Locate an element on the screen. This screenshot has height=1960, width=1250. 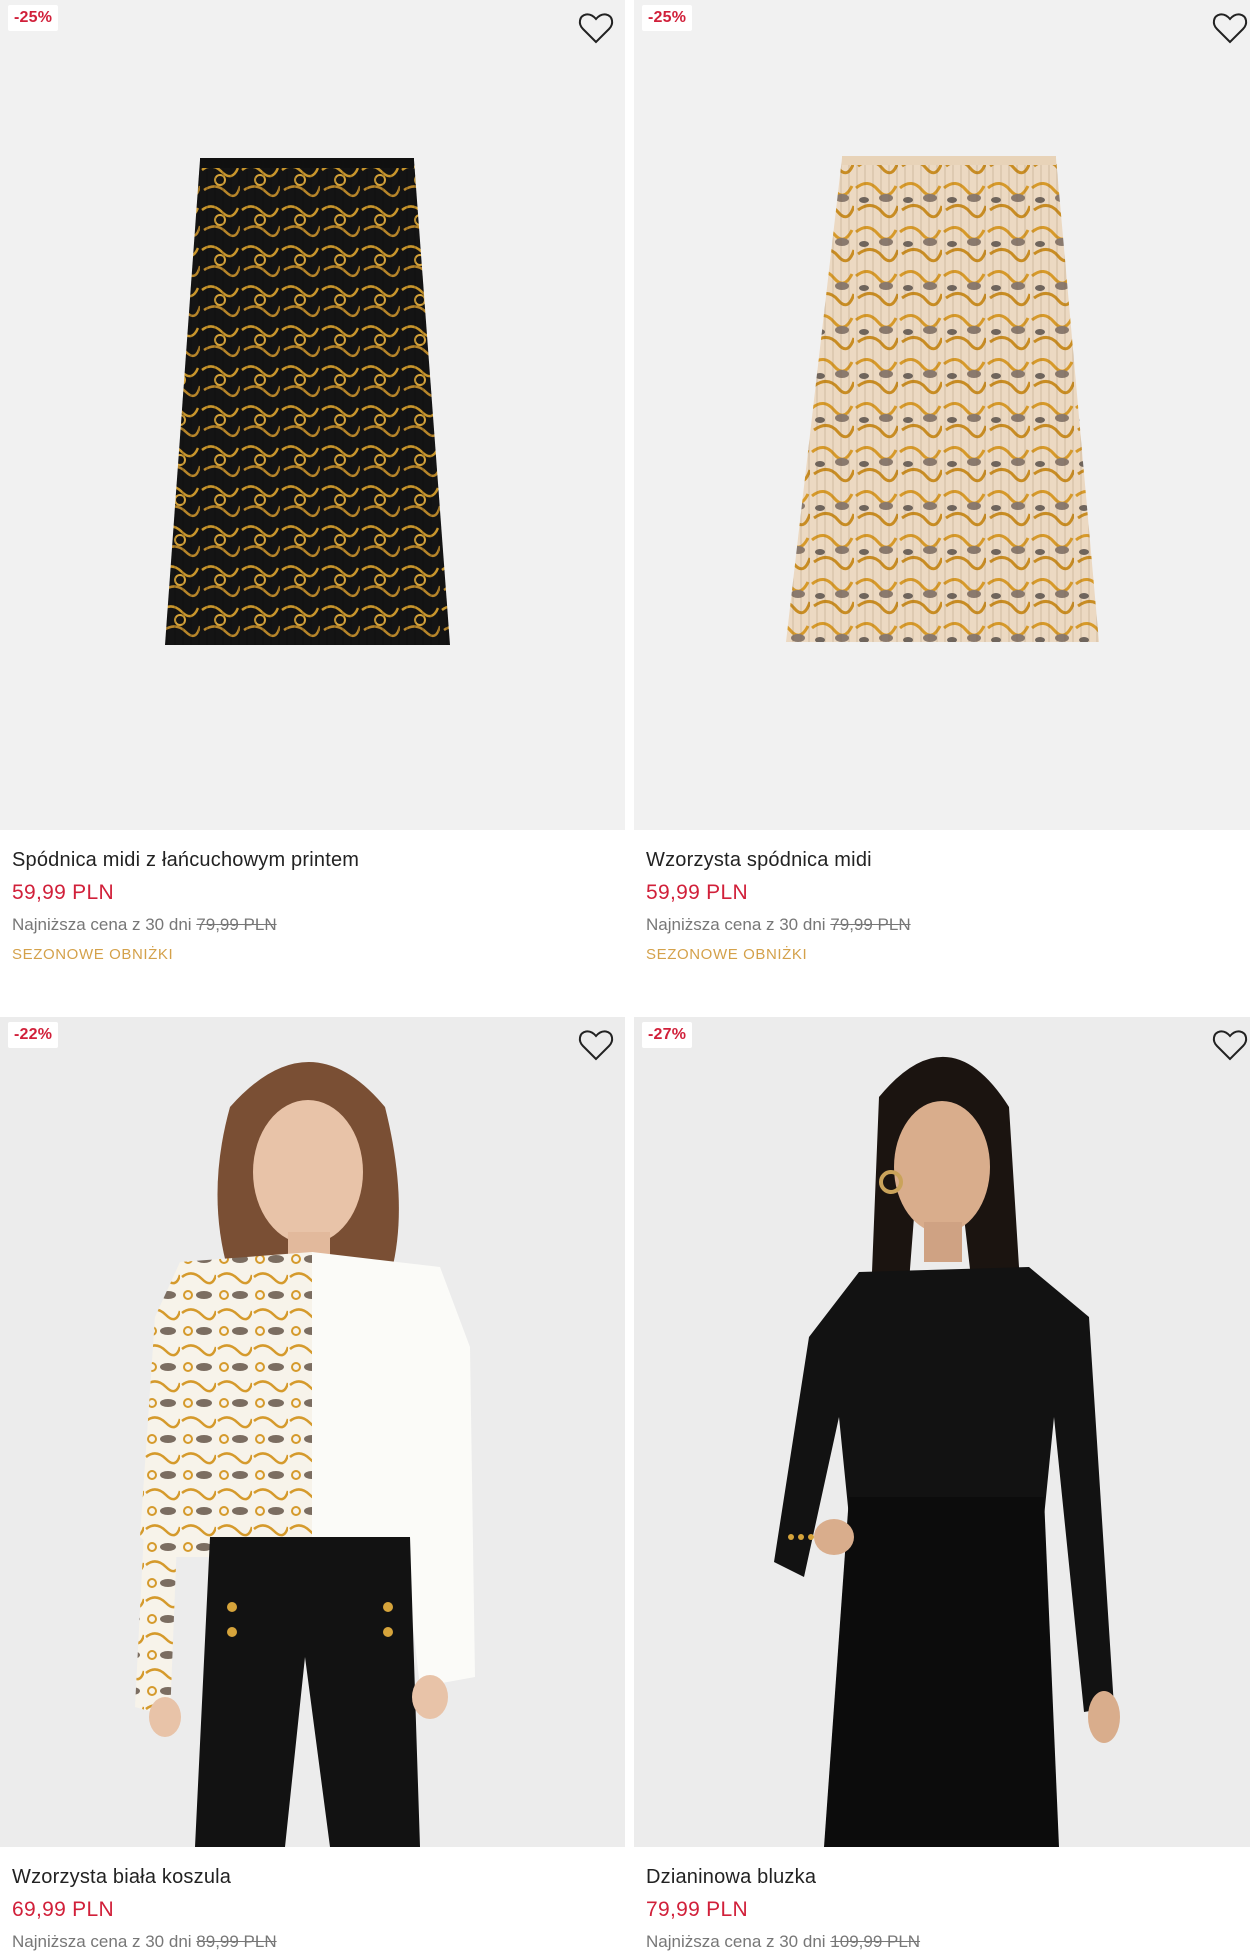
product-price: 69,99 PLN is located at coordinates (63, 1909).